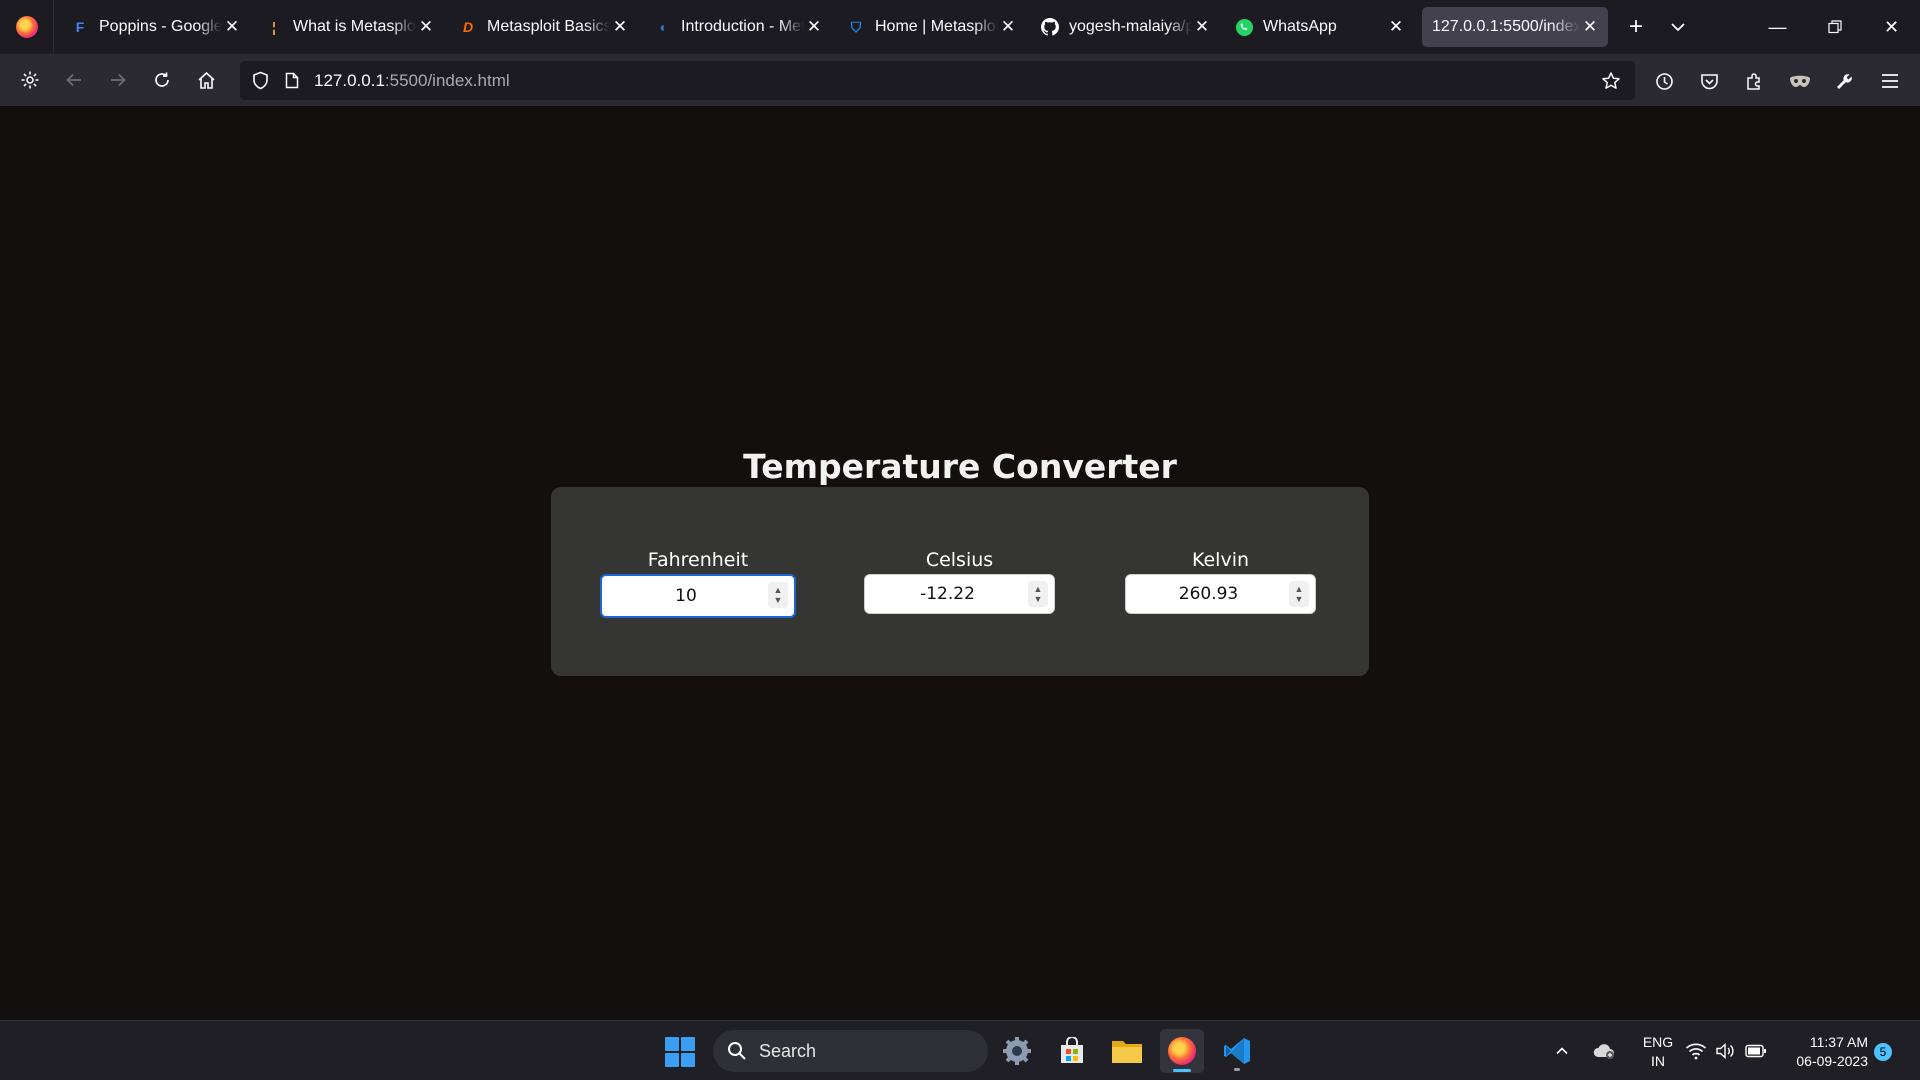  I want to click on reload-button, so click(162, 80).